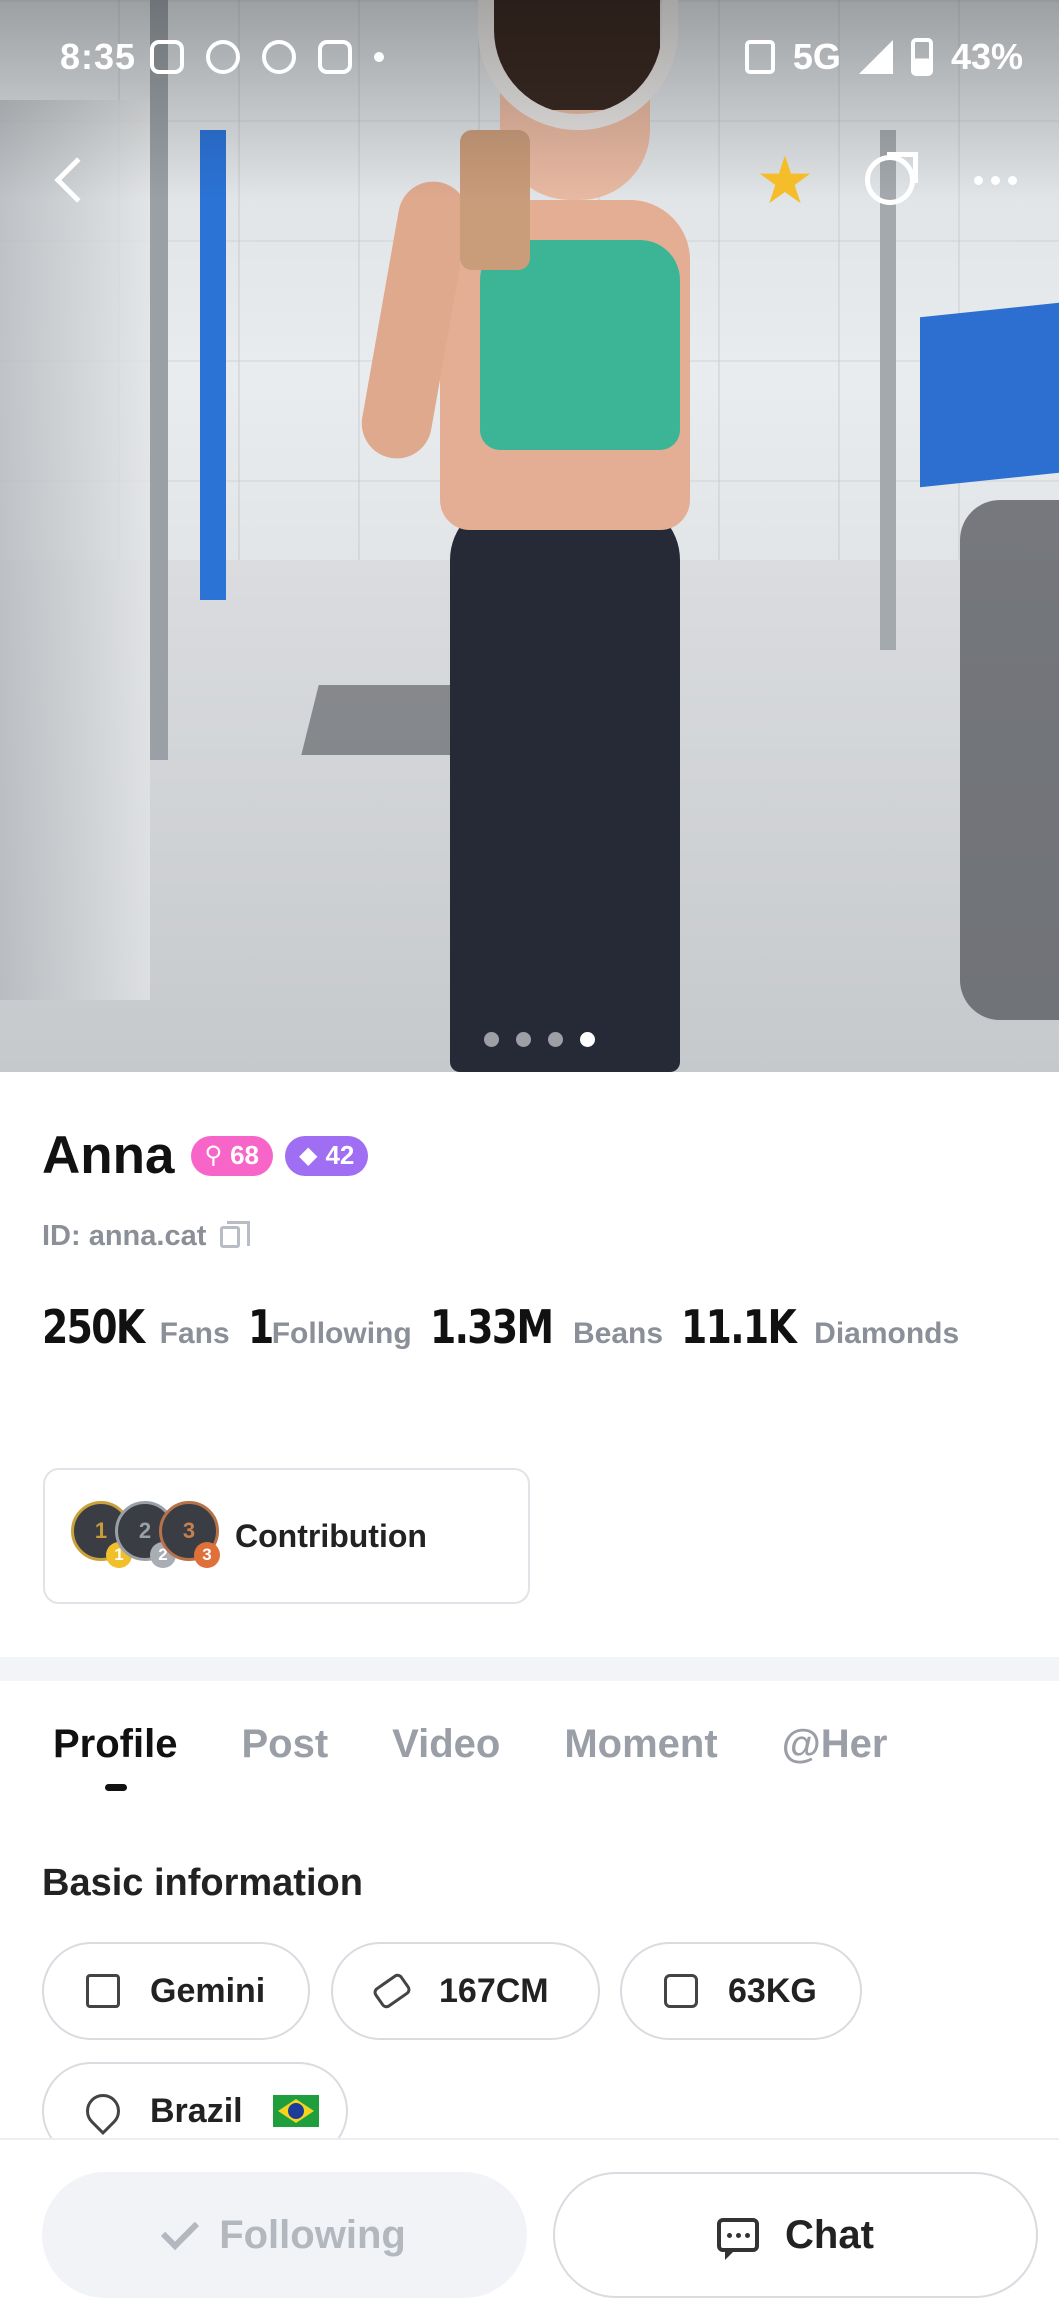 The width and height of the screenshot is (1059, 2324). Describe the element at coordinates (93, 1327) in the screenshot. I see `stat-value: 250K` at that location.